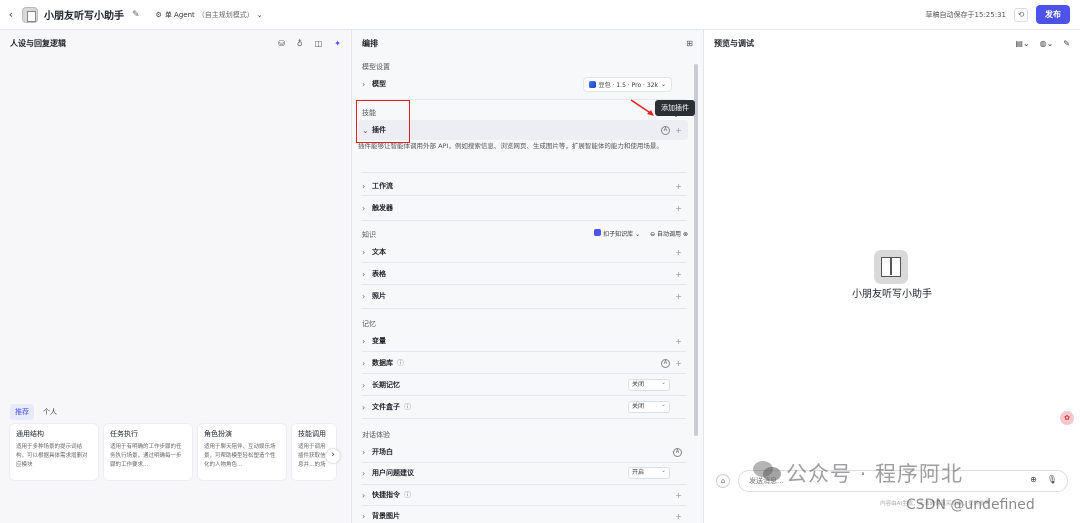 This screenshot has height=523, width=1080. What do you see at coordinates (379, 274) in the screenshot?
I see `table-label: 表格` at bounding box center [379, 274].